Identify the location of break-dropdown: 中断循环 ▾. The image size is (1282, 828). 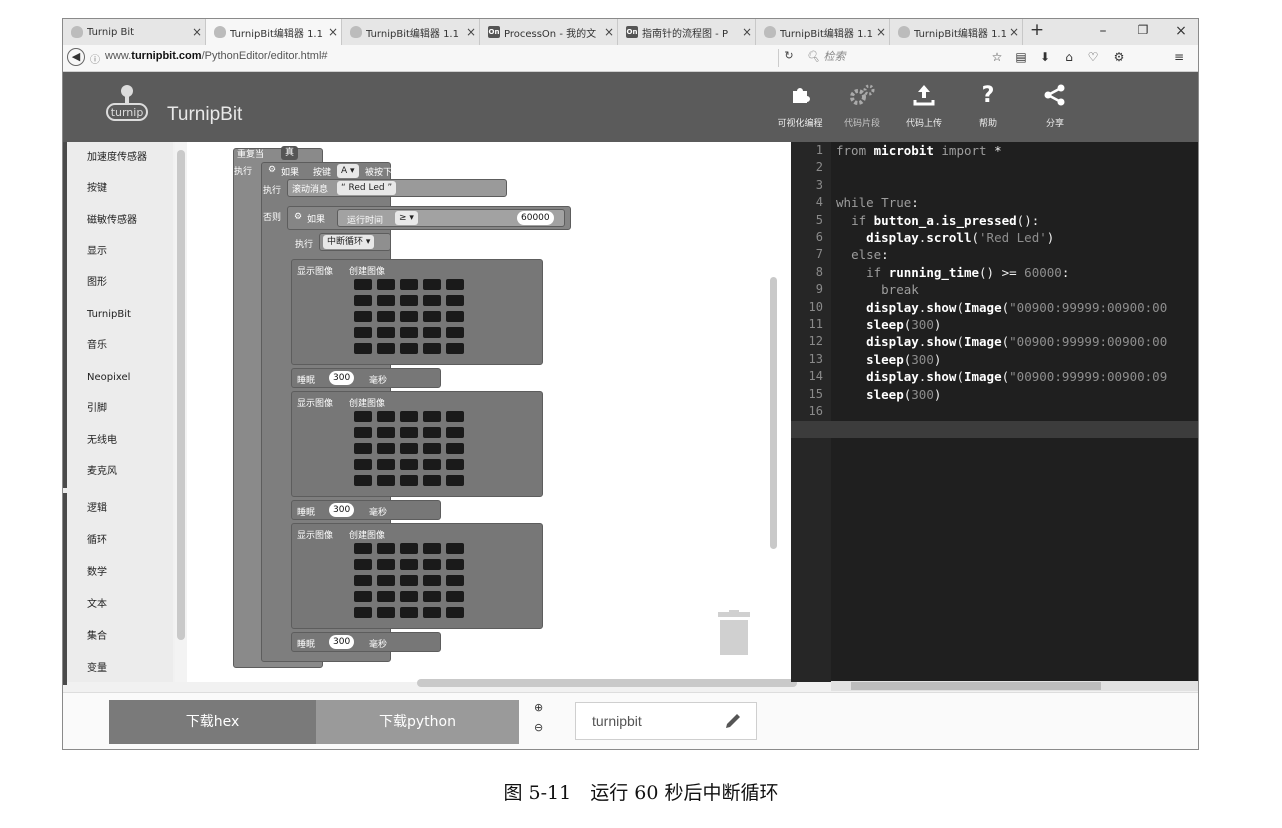
(349, 242).